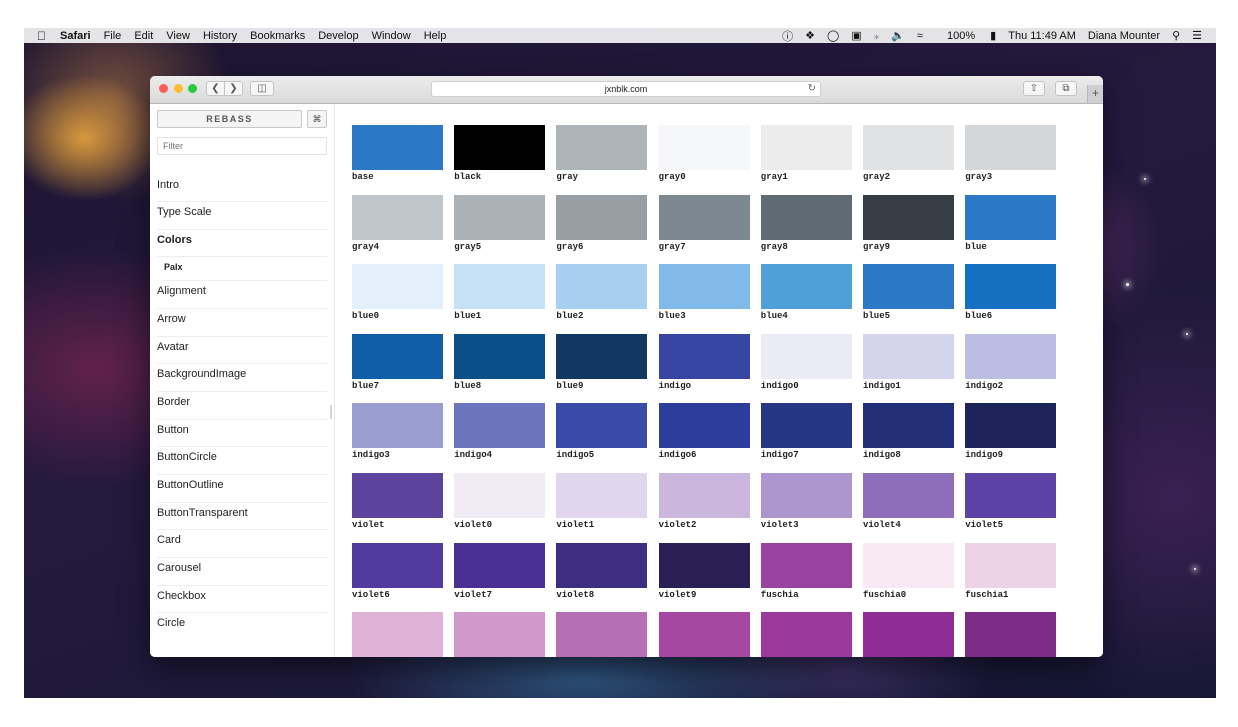 Image resolution: width=1238 pixels, height=727 pixels. What do you see at coordinates (391, 36) in the screenshot?
I see `menu-window: Window` at bounding box center [391, 36].